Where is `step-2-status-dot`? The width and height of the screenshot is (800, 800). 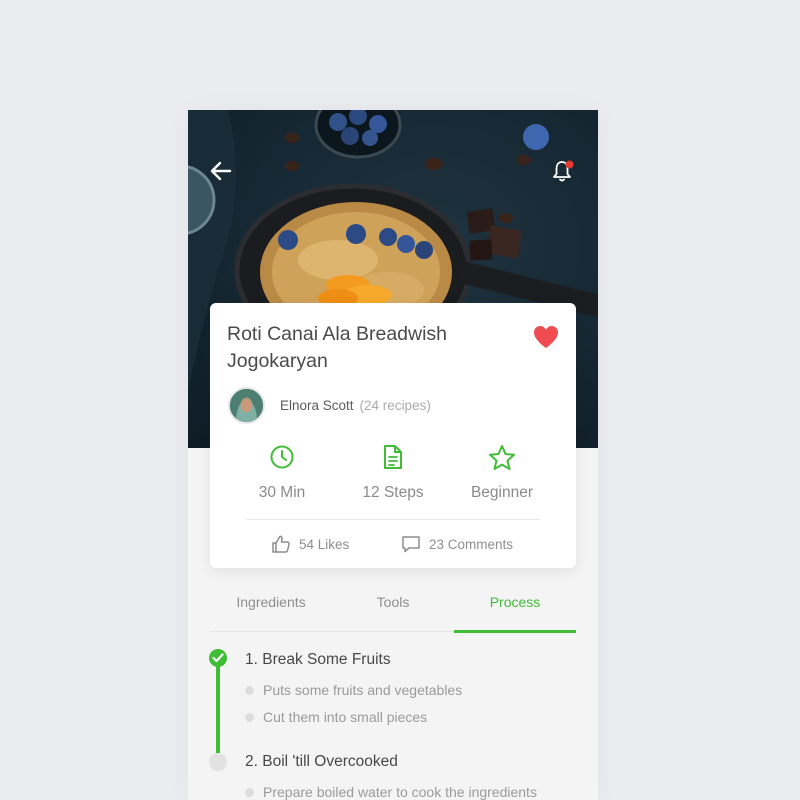
step-2-status-dot is located at coordinates (218, 762).